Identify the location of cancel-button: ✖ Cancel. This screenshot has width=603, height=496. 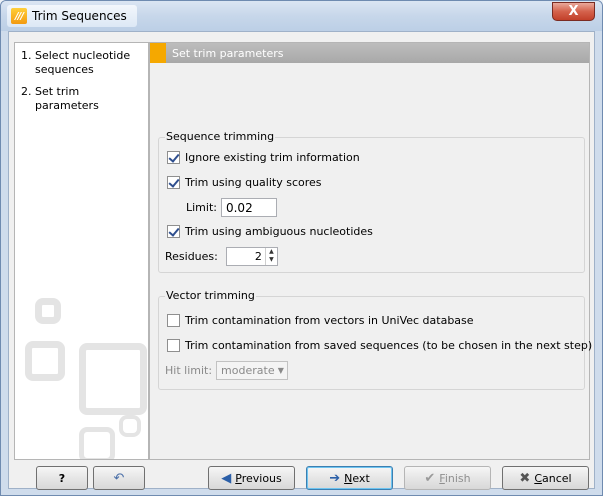
(545, 478).